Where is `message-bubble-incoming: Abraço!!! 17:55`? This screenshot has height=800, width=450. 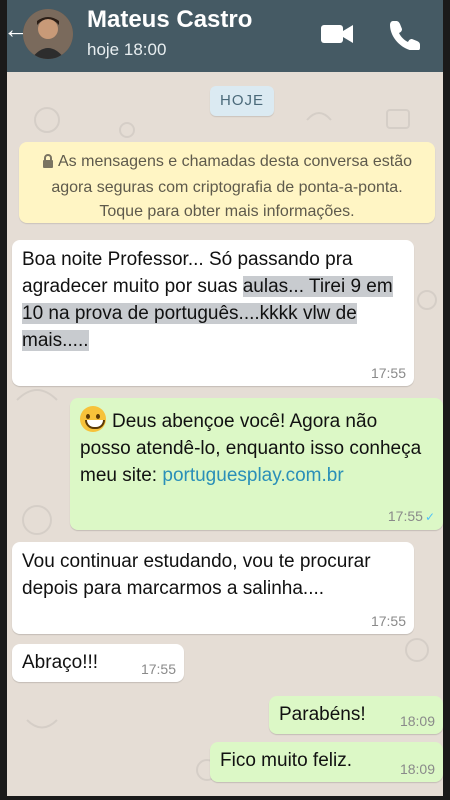
message-bubble-incoming: Abraço!!! 17:55 is located at coordinates (98, 663).